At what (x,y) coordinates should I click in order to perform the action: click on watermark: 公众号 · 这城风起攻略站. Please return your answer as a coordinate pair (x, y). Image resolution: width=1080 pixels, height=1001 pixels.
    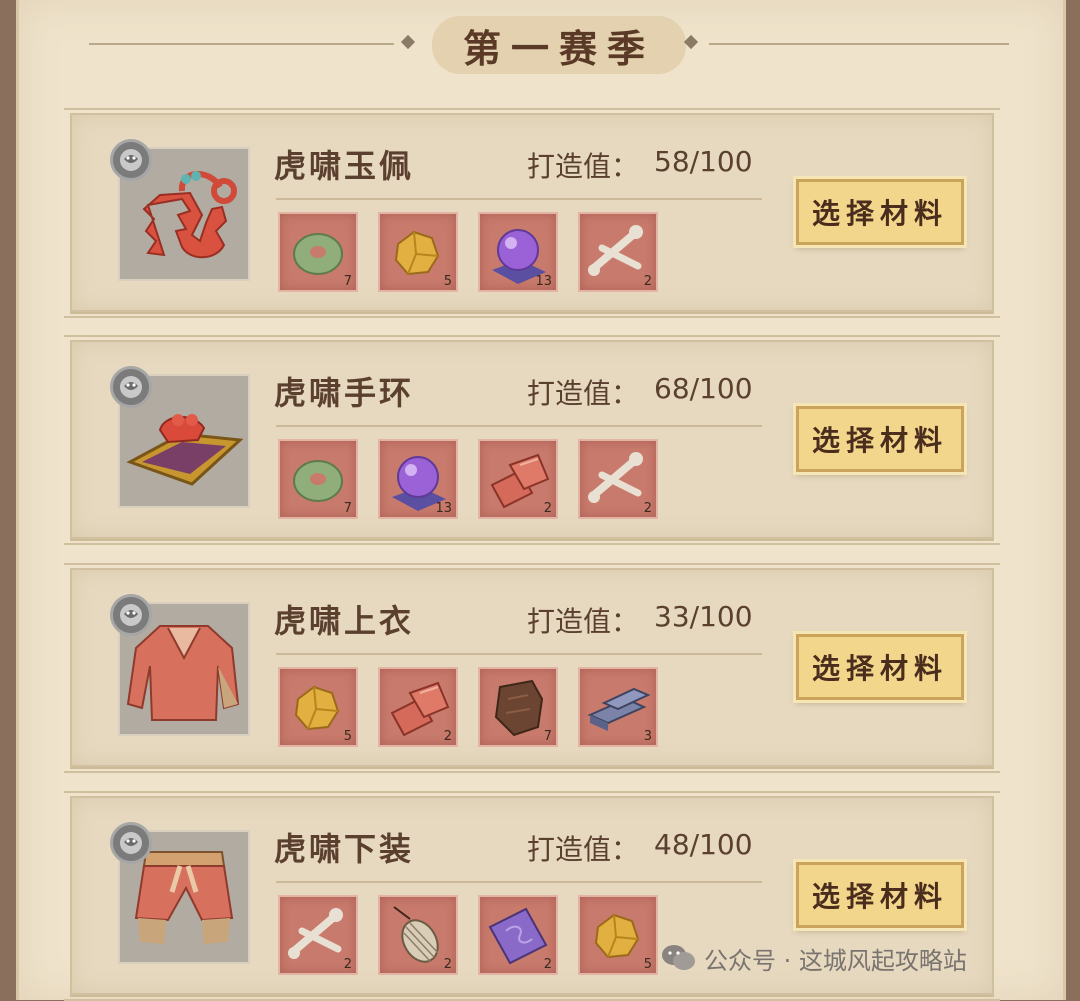
    Looking at the image, I should click on (813, 958).